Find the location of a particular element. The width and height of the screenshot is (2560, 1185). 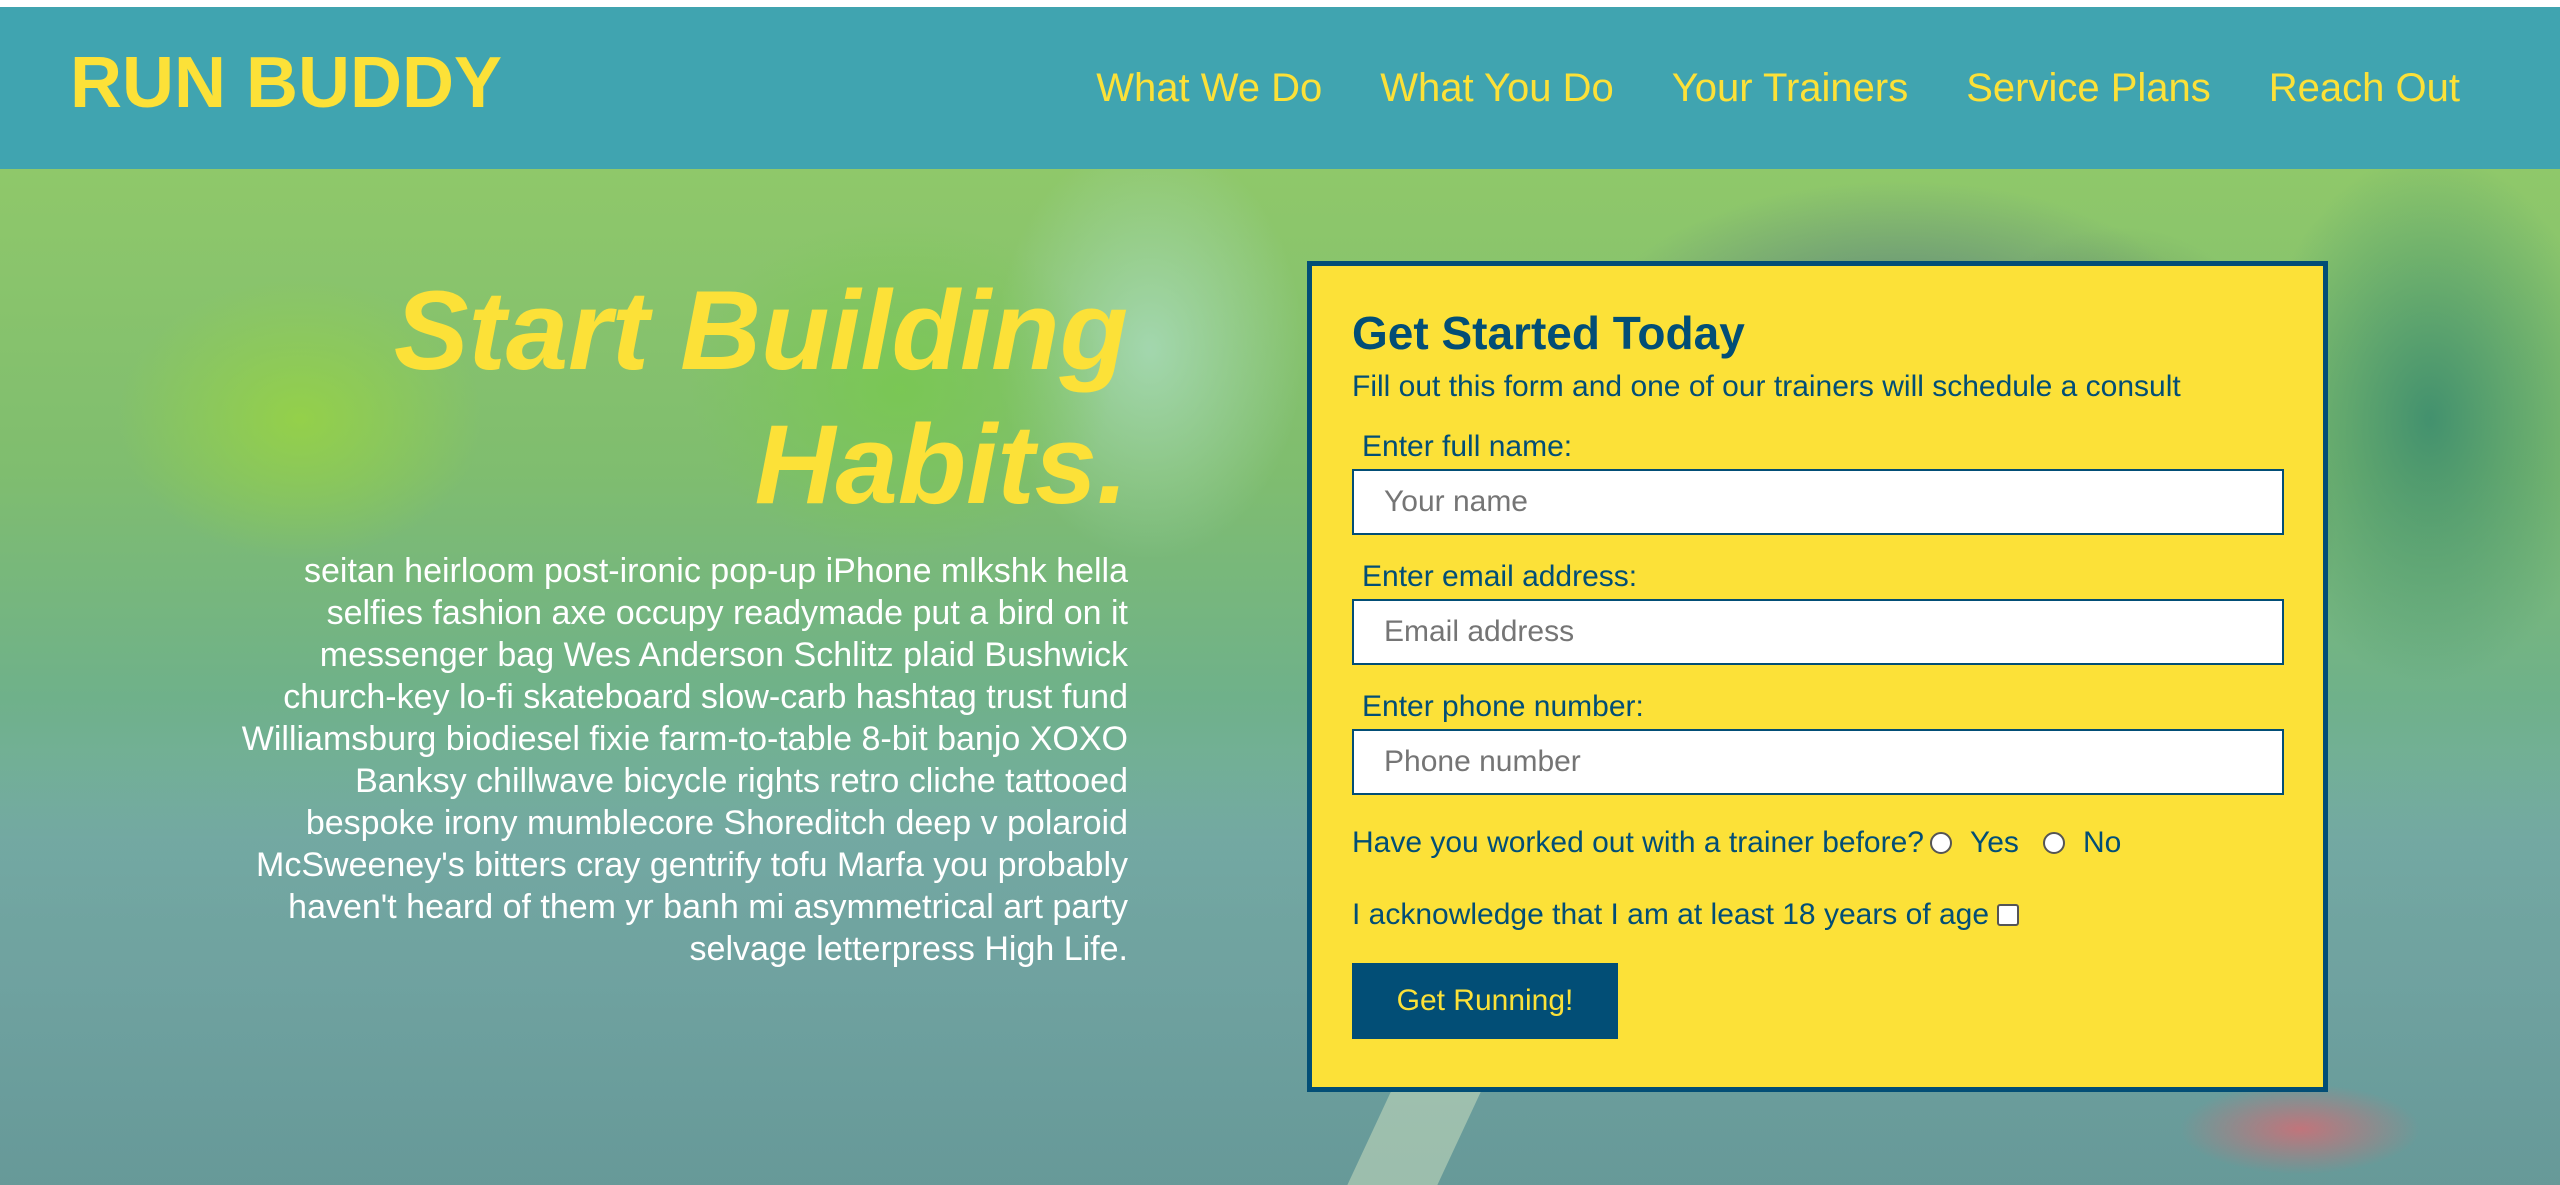

hero-title: Start Building Habits. is located at coordinates (760, 398).